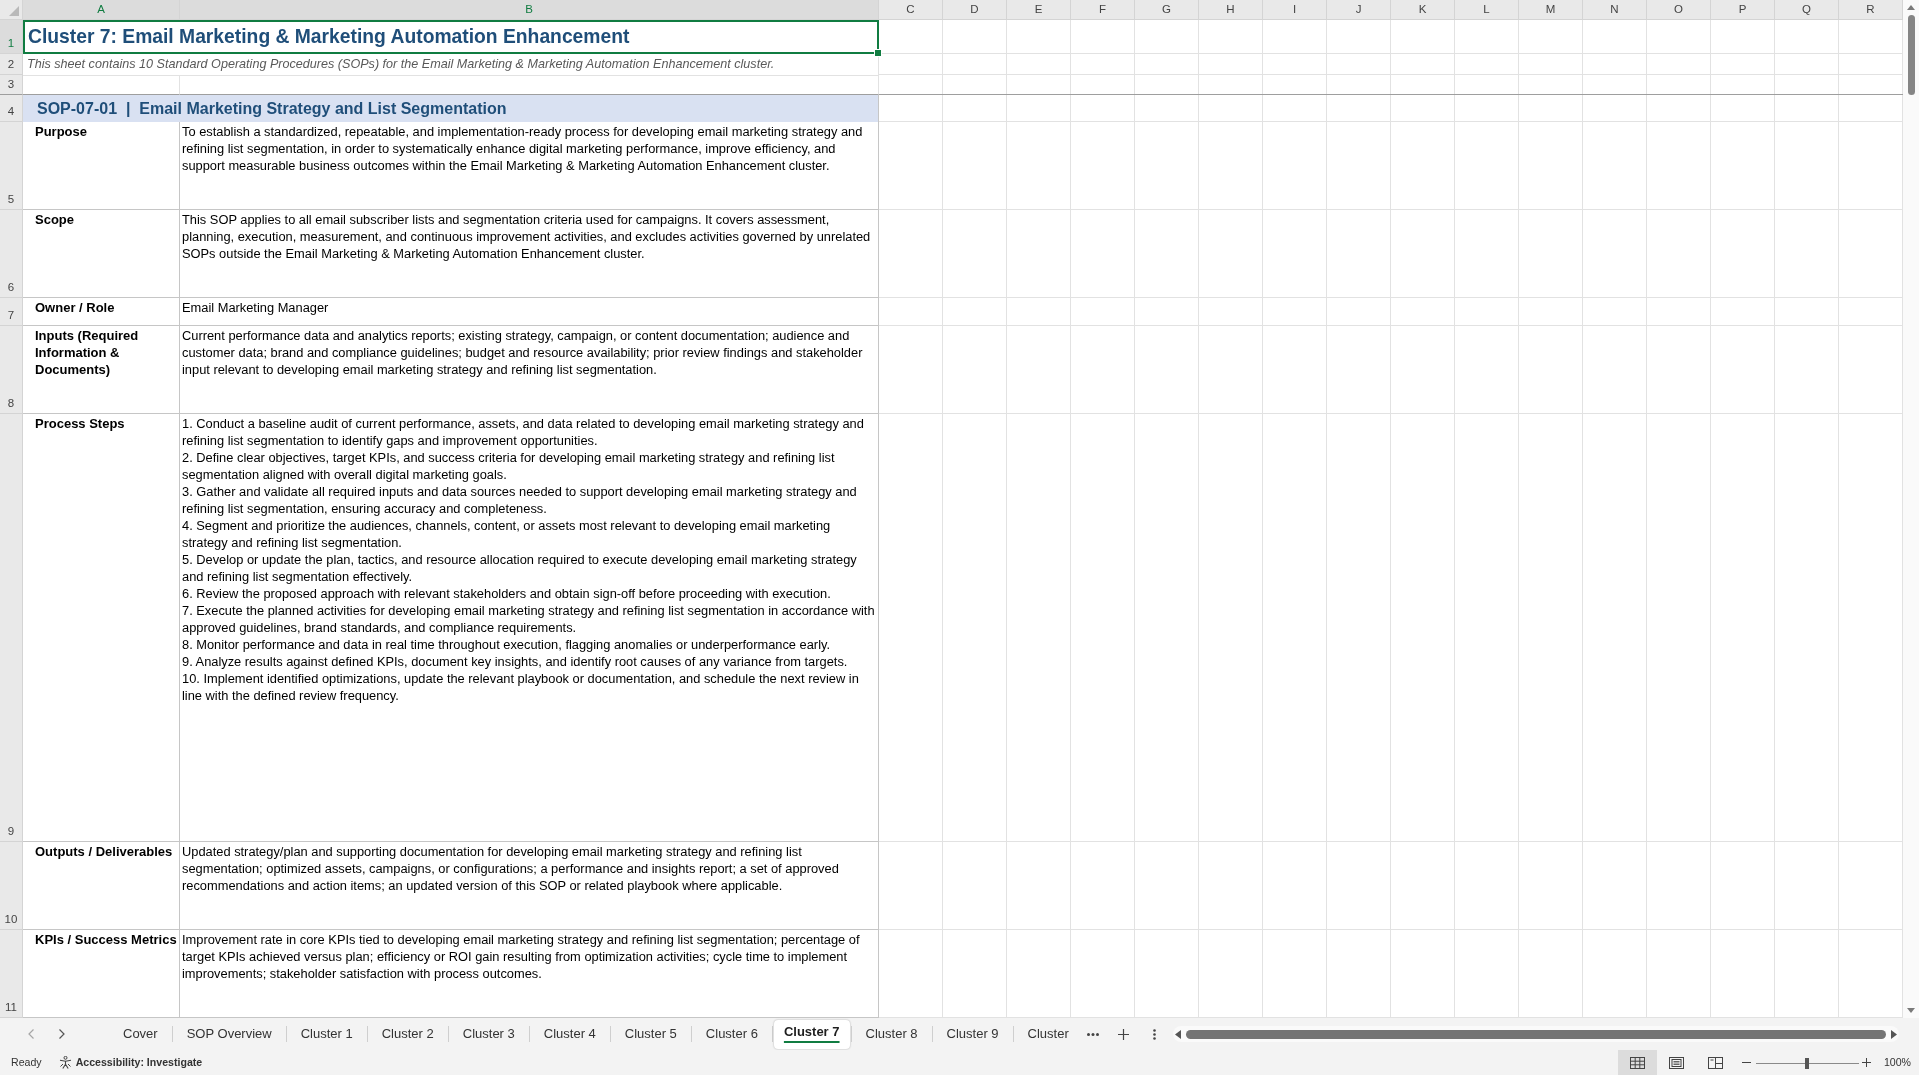  What do you see at coordinates (80, 423) in the screenshot?
I see `field-label: Process Steps` at bounding box center [80, 423].